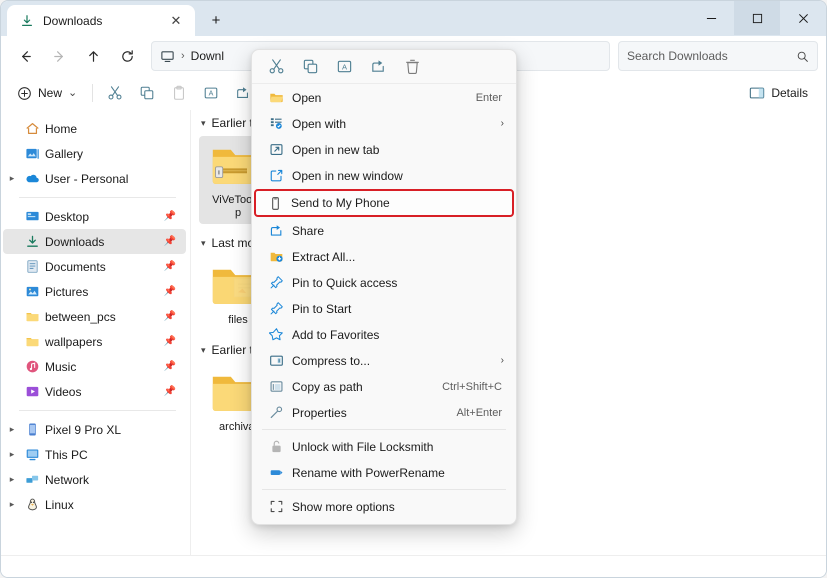 This screenshot has height=578, width=827. I want to click on sidebar-item-linux: ▸ Linux, so click(94, 504).